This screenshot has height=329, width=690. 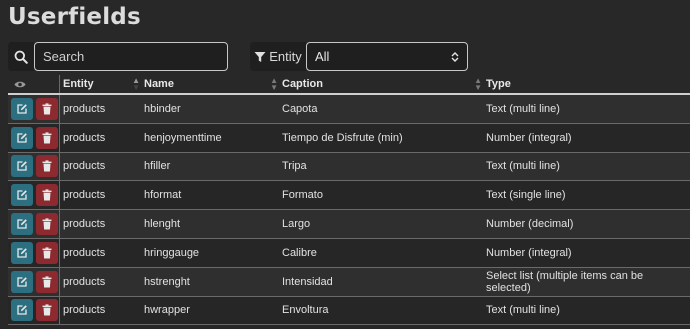 What do you see at coordinates (299, 252) in the screenshot?
I see `cell-caption: Calibre` at bounding box center [299, 252].